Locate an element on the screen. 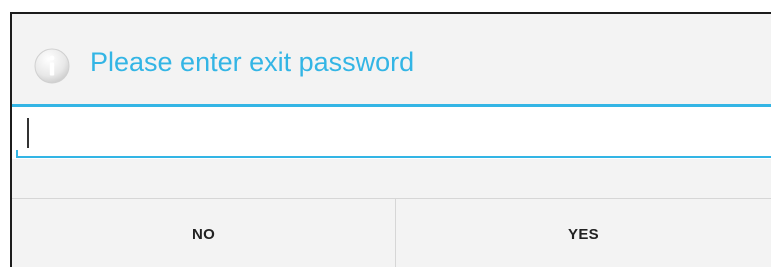 The image size is (771, 267). no-button: NO is located at coordinates (204, 233).